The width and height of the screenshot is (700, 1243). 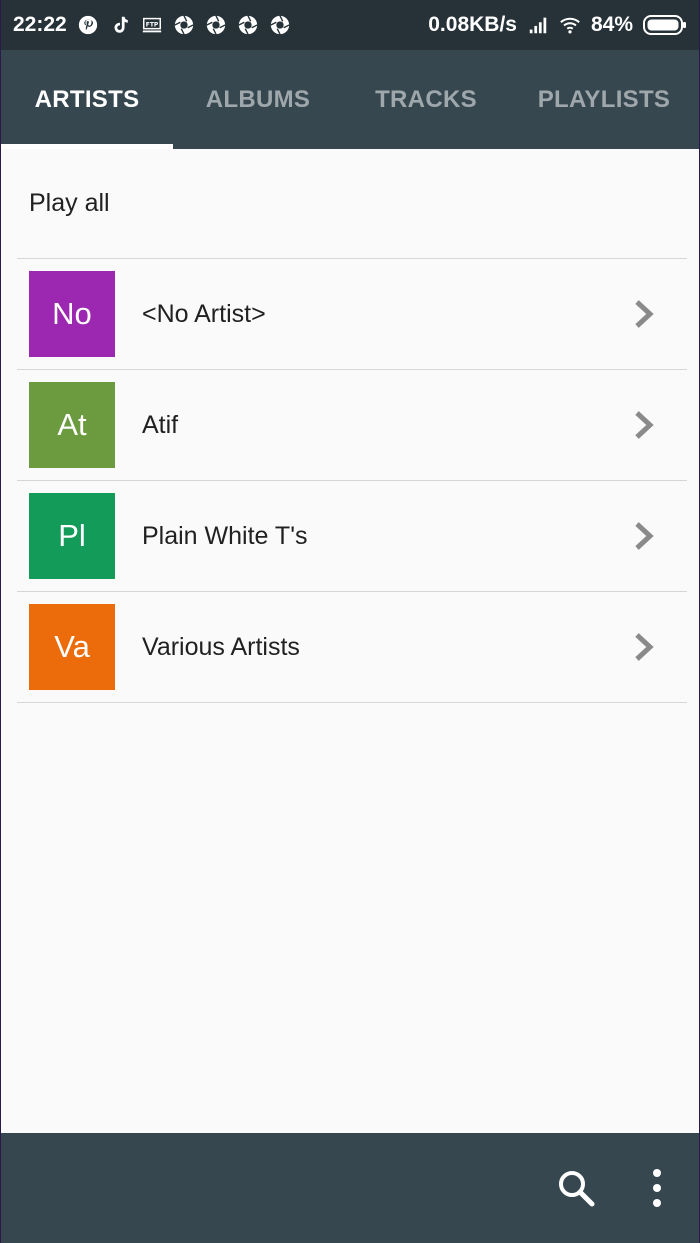 I want to click on status-bar: 22:22 FTP 0.08KB/s 84%, so click(x=350, y=25).